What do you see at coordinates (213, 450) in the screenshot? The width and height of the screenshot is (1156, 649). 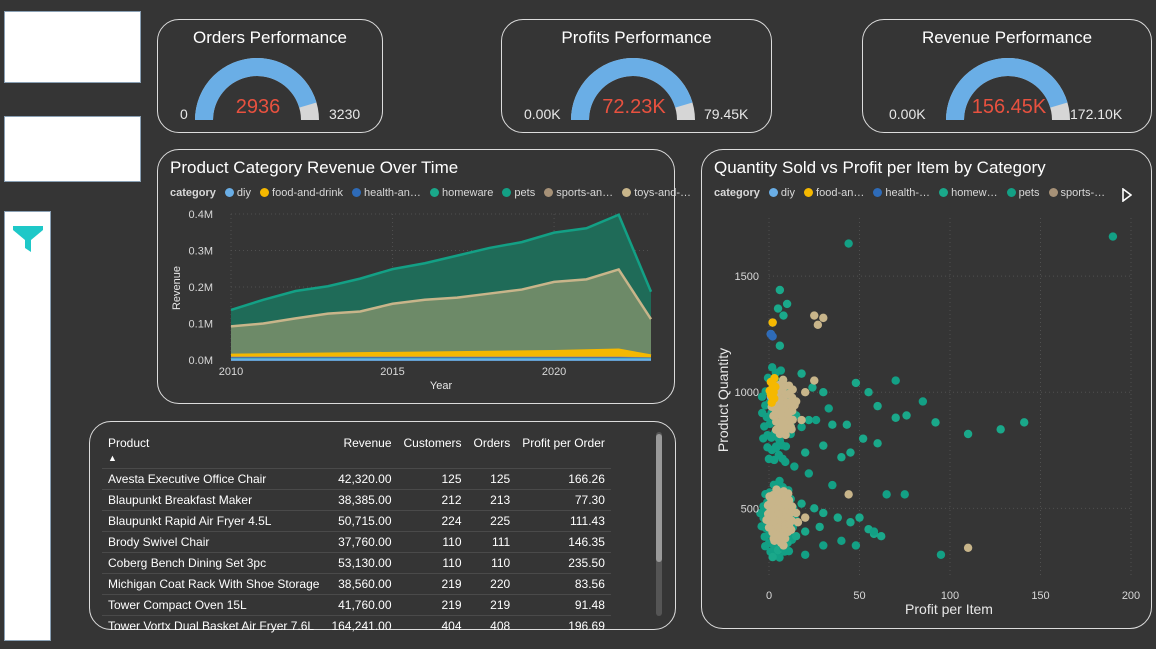 I see `column-header-product: Product ▲` at bounding box center [213, 450].